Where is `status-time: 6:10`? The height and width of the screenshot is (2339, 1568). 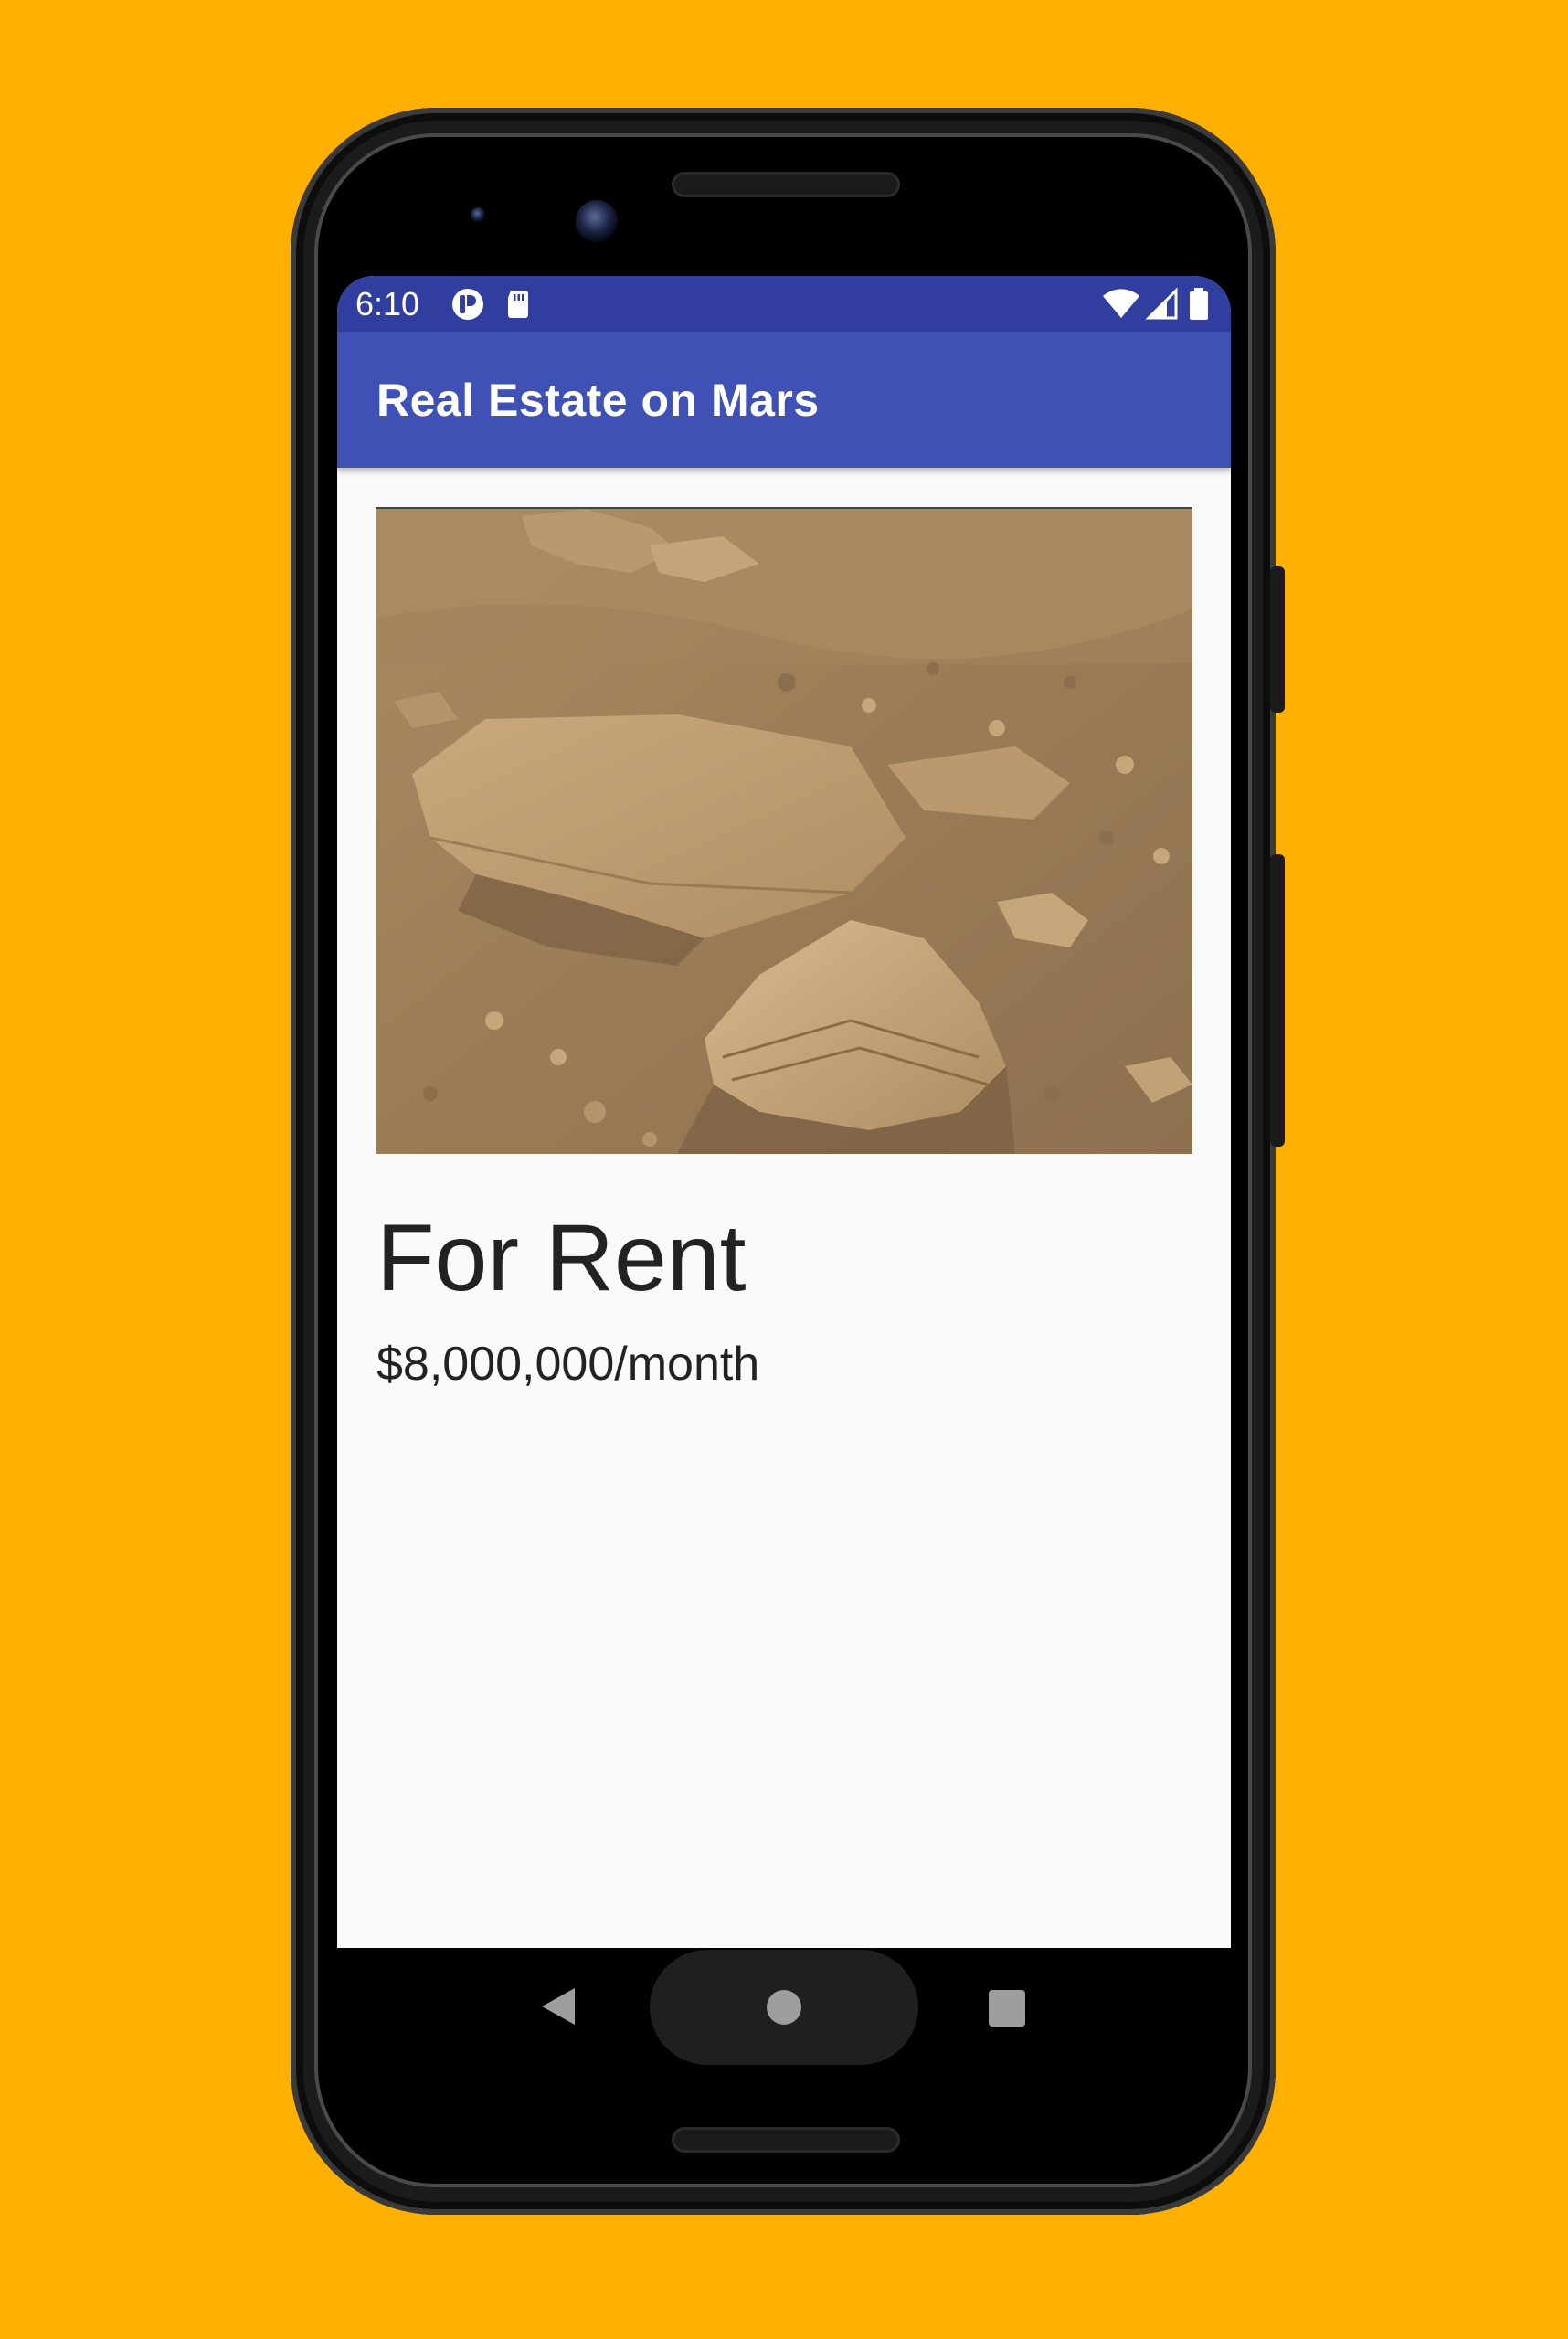 status-time: 6:10 is located at coordinates (388, 304).